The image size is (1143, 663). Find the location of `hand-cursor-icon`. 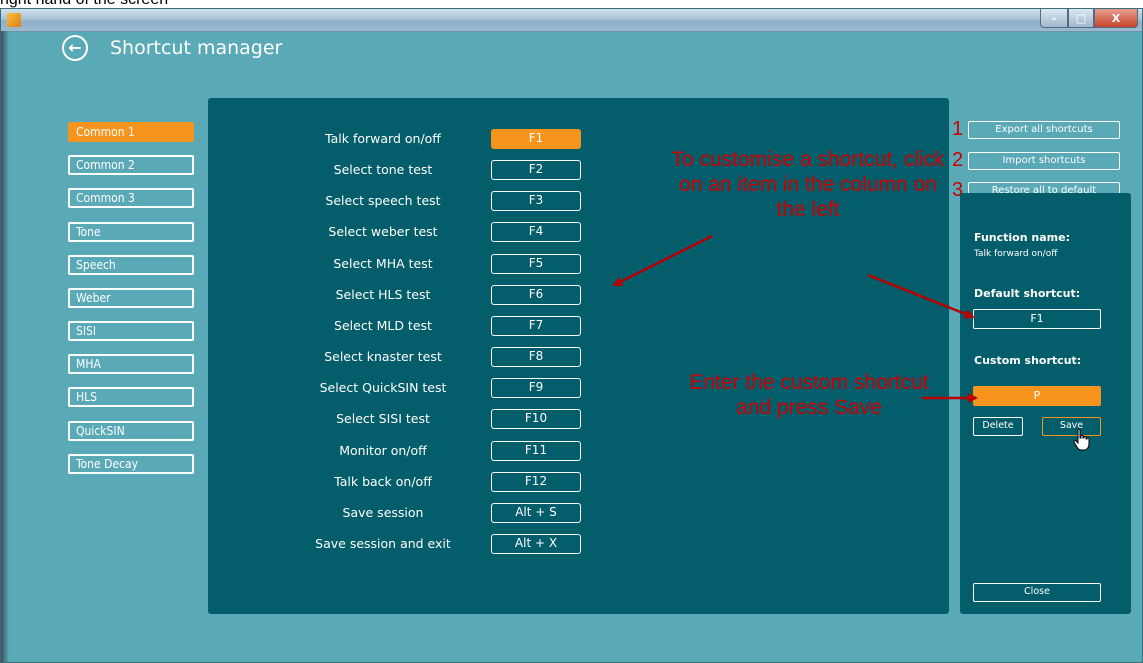

hand-cursor-icon is located at coordinates (1081, 439).